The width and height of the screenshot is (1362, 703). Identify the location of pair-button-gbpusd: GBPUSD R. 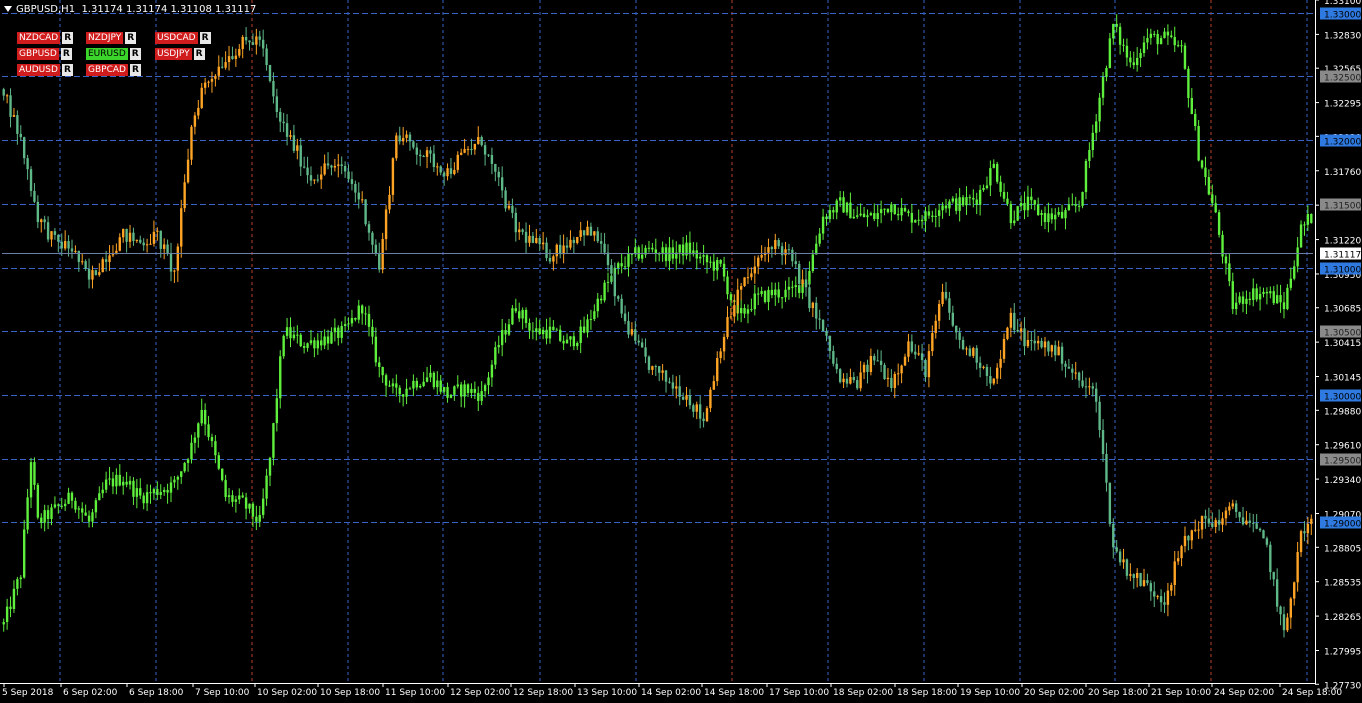
(44, 54).